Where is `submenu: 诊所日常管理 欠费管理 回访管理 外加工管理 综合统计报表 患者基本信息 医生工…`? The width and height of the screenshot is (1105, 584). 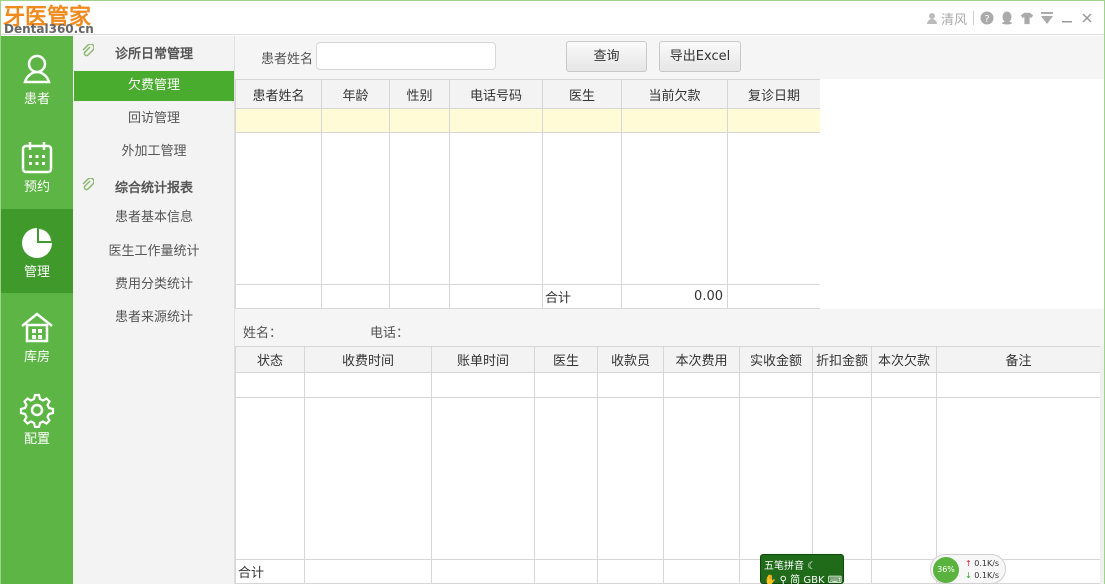 submenu: 诊所日常管理 欠费管理 回访管理 外加工管理 综合统计报表 患者基本信息 医生工… is located at coordinates (154, 310).